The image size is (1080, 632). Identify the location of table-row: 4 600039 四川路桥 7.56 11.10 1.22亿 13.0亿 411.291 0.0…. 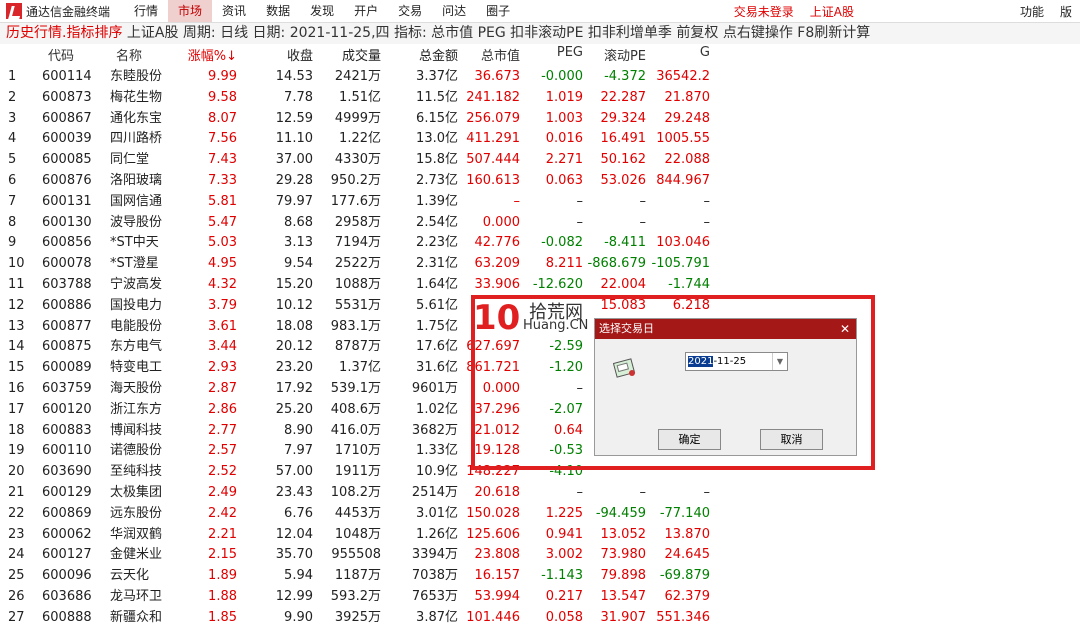
(540, 139).